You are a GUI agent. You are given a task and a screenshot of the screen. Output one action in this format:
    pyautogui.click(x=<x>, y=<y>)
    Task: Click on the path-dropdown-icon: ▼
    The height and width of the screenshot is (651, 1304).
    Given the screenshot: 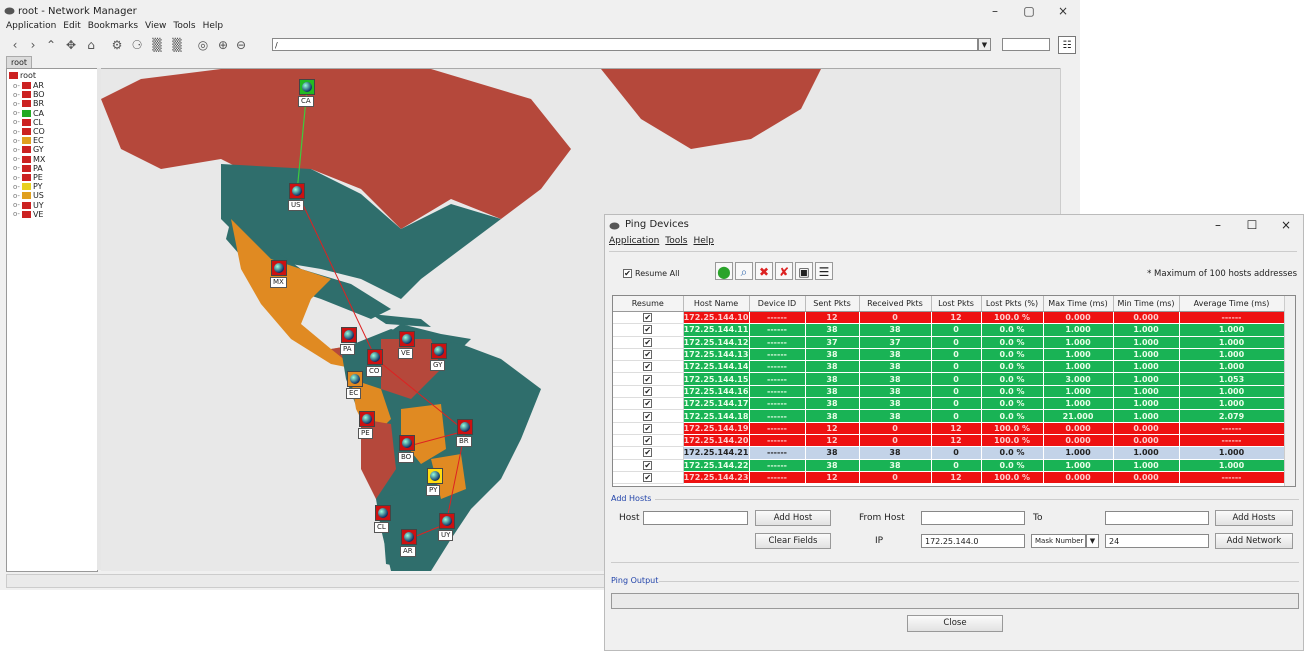 What is the action you would take?
    pyautogui.click(x=984, y=44)
    